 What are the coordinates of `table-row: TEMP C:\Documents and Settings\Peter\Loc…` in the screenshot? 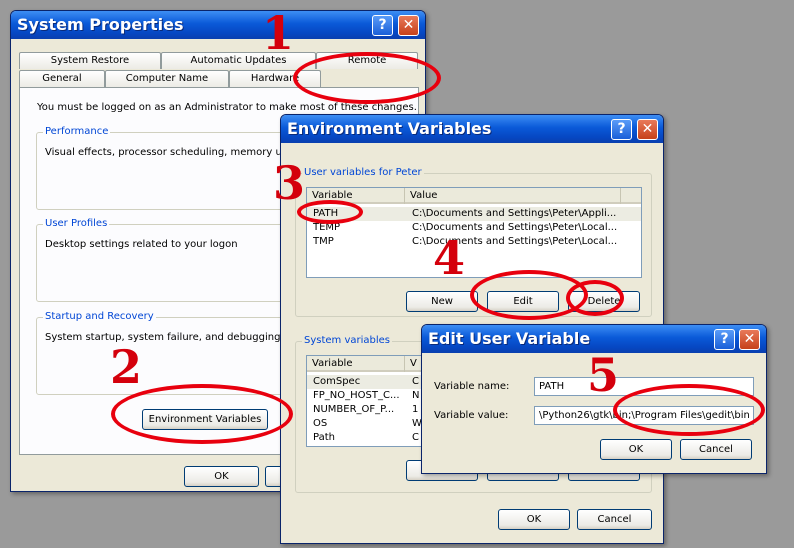 It's located at (474, 228).